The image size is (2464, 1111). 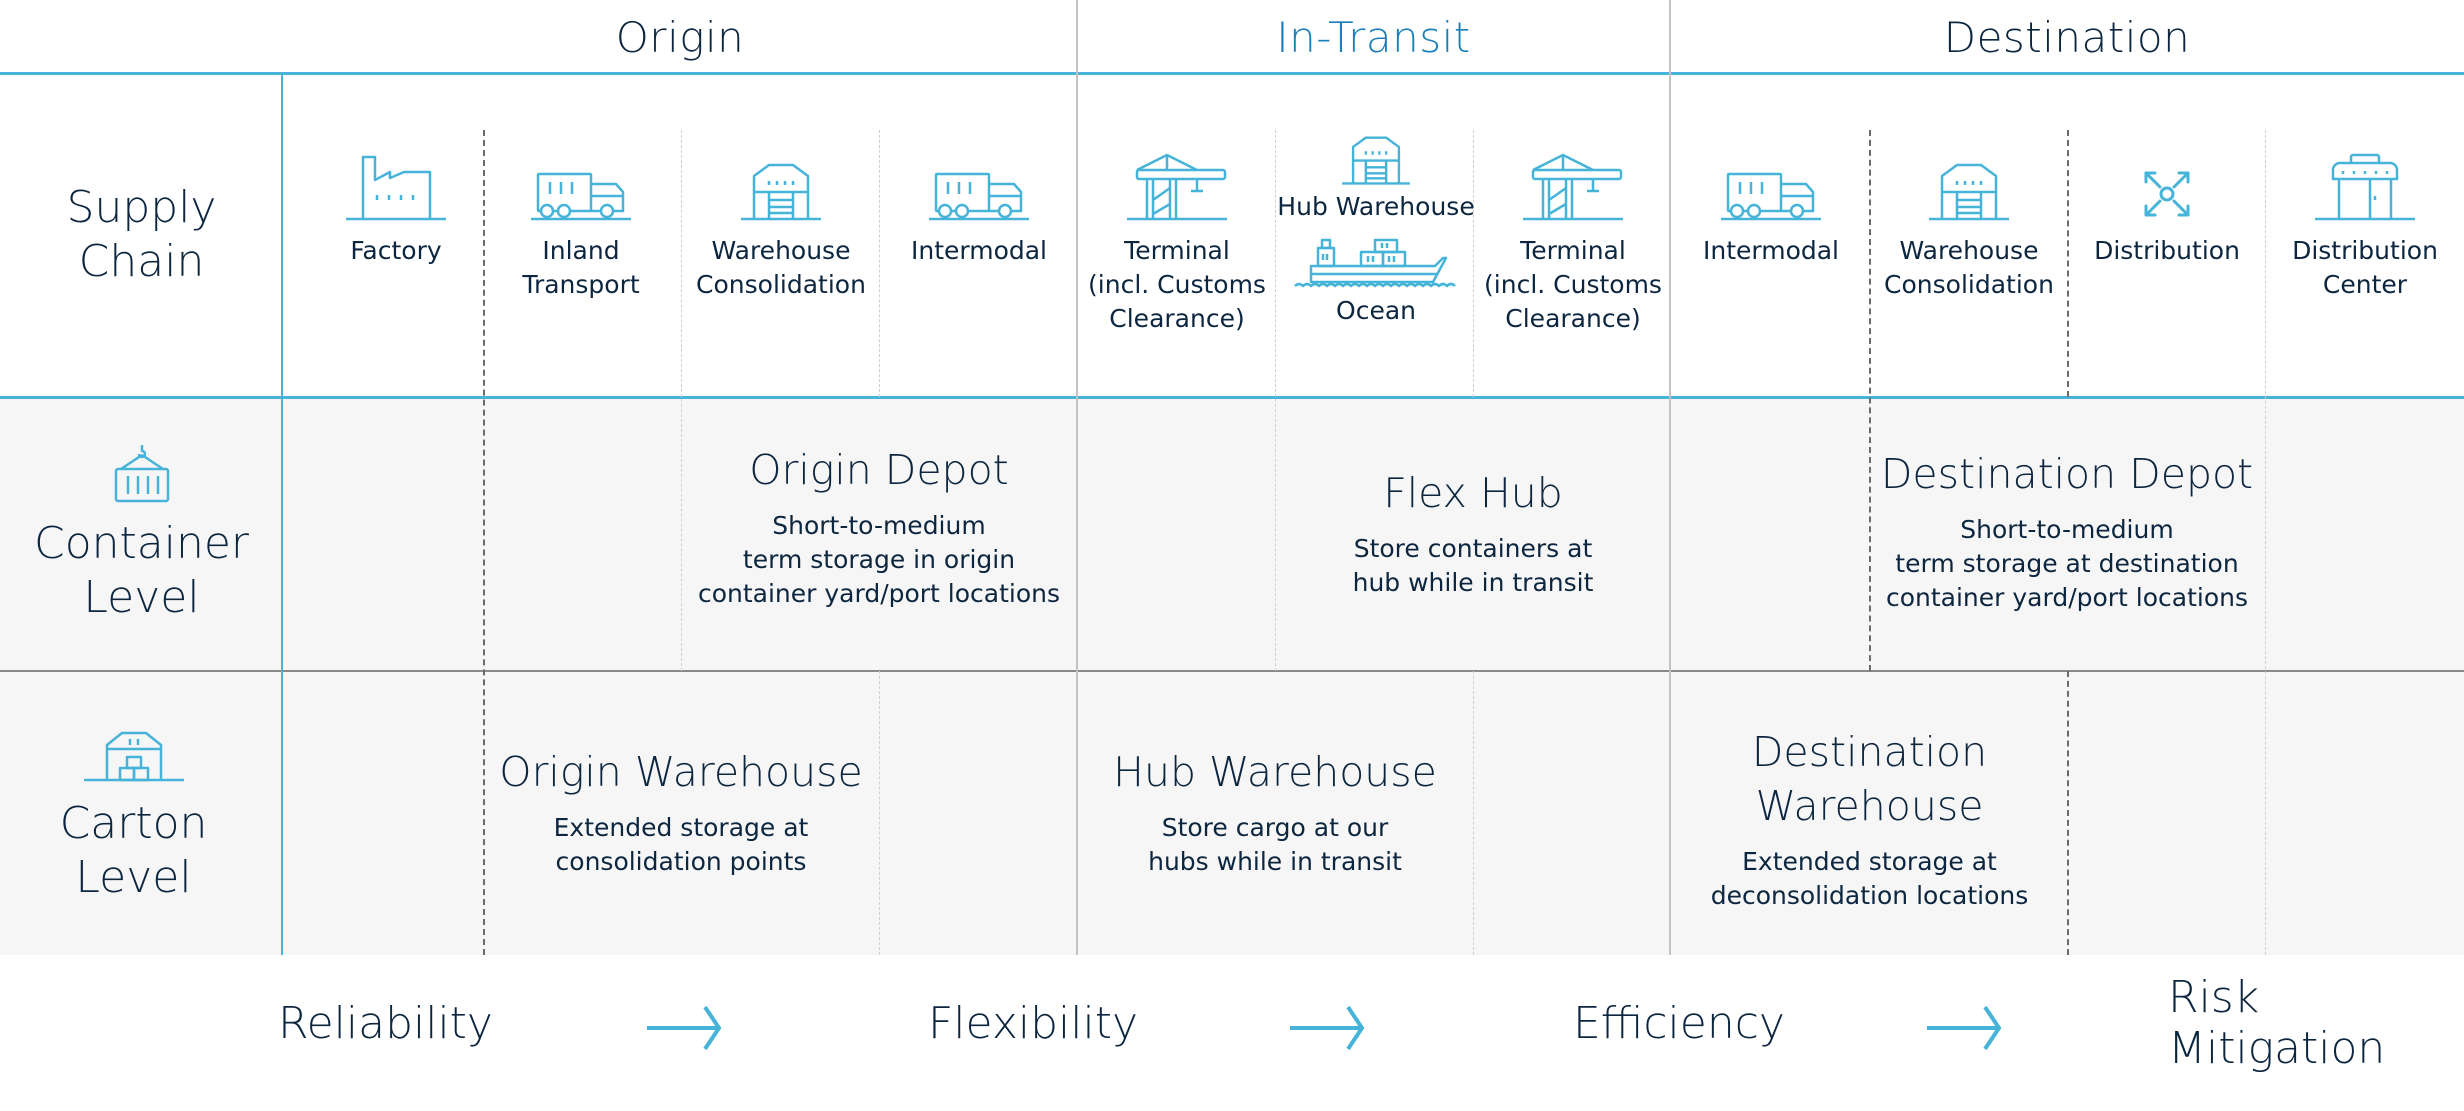 What do you see at coordinates (141, 543) in the screenshot?
I see `row-label-line: Container` at bounding box center [141, 543].